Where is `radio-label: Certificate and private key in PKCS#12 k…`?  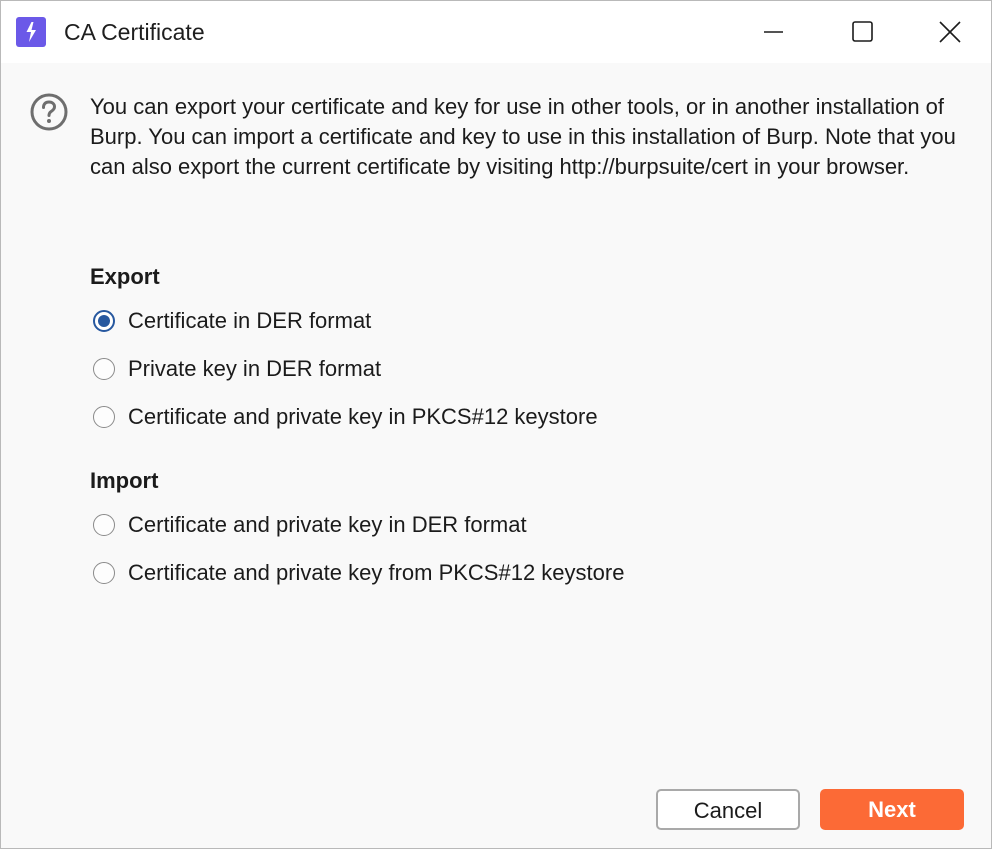
radio-label: Certificate and private key in PKCS#12 k… is located at coordinates (363, 416).